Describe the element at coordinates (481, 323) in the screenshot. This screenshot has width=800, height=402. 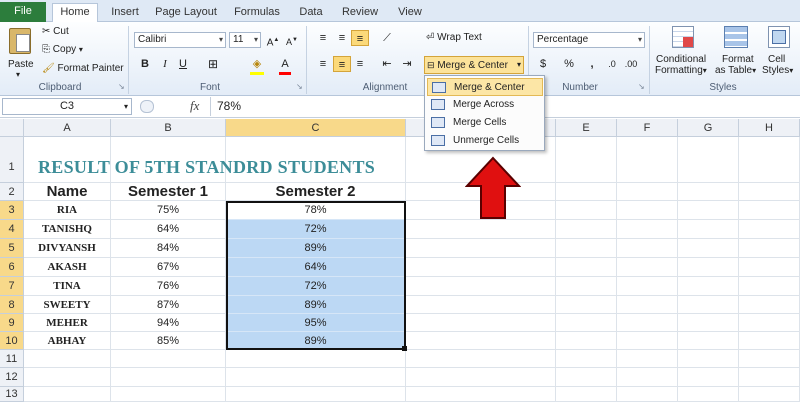
I see `cell-d9` at that location.